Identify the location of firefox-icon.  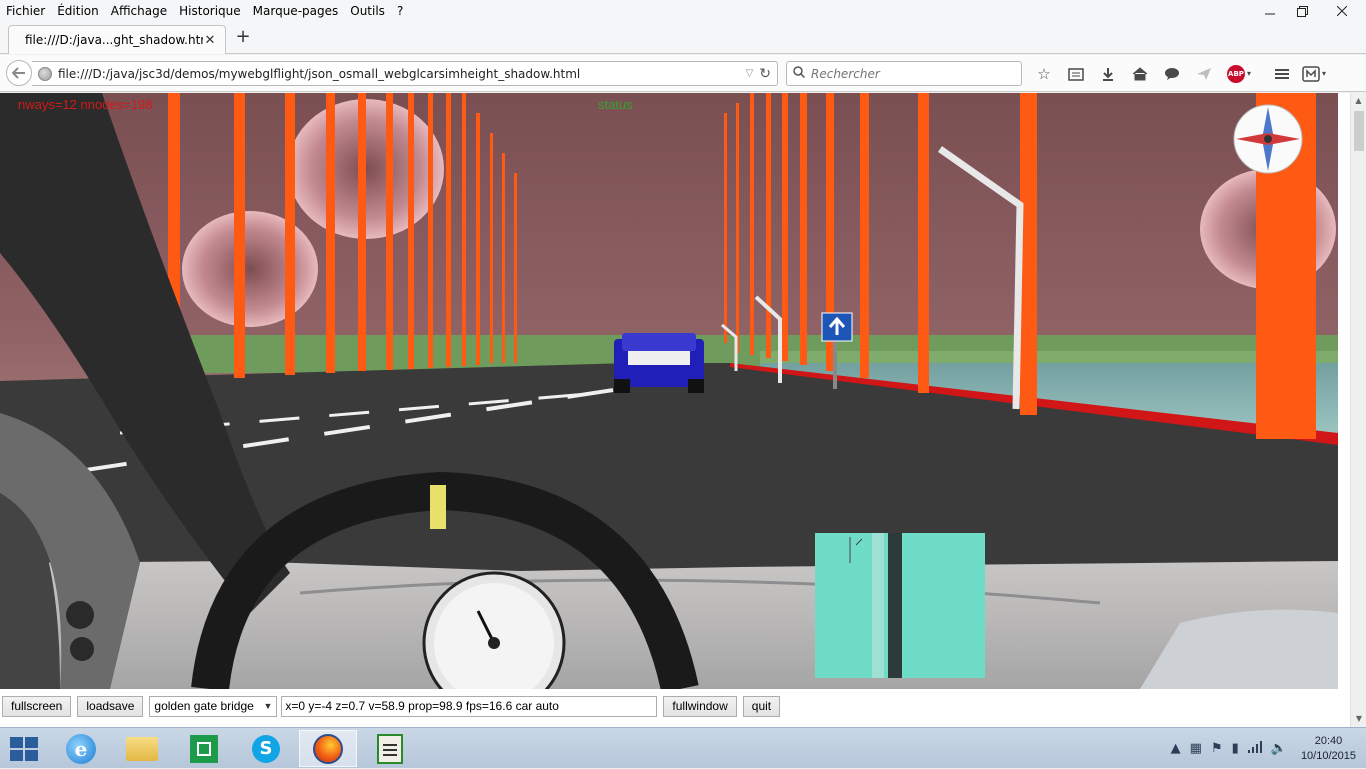
(328, 748).